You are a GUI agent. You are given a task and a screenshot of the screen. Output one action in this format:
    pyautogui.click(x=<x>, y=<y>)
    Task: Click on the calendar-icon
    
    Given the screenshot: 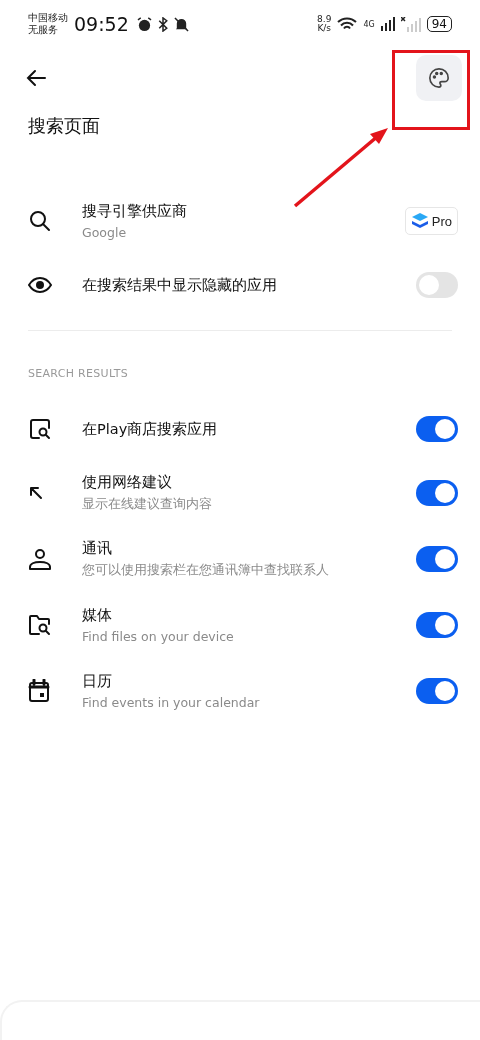 What is the action you would take?
    pyautogui.click(x=39, y=691)
    